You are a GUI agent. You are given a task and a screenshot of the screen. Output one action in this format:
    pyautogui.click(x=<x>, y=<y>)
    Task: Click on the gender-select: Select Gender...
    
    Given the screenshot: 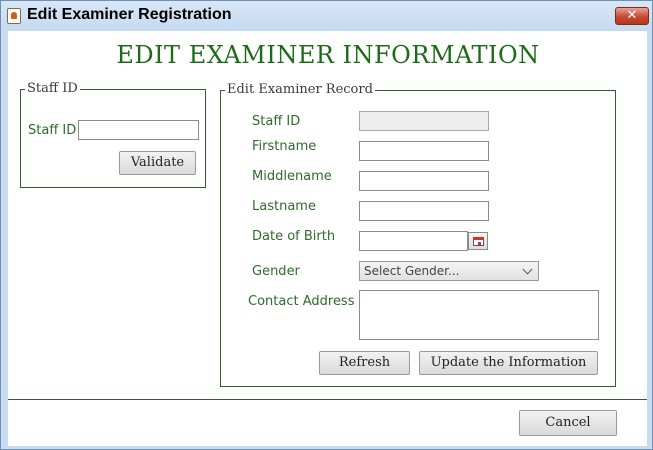 What is the action you would take?
    pyautogui.click(x=449, y=271)
    